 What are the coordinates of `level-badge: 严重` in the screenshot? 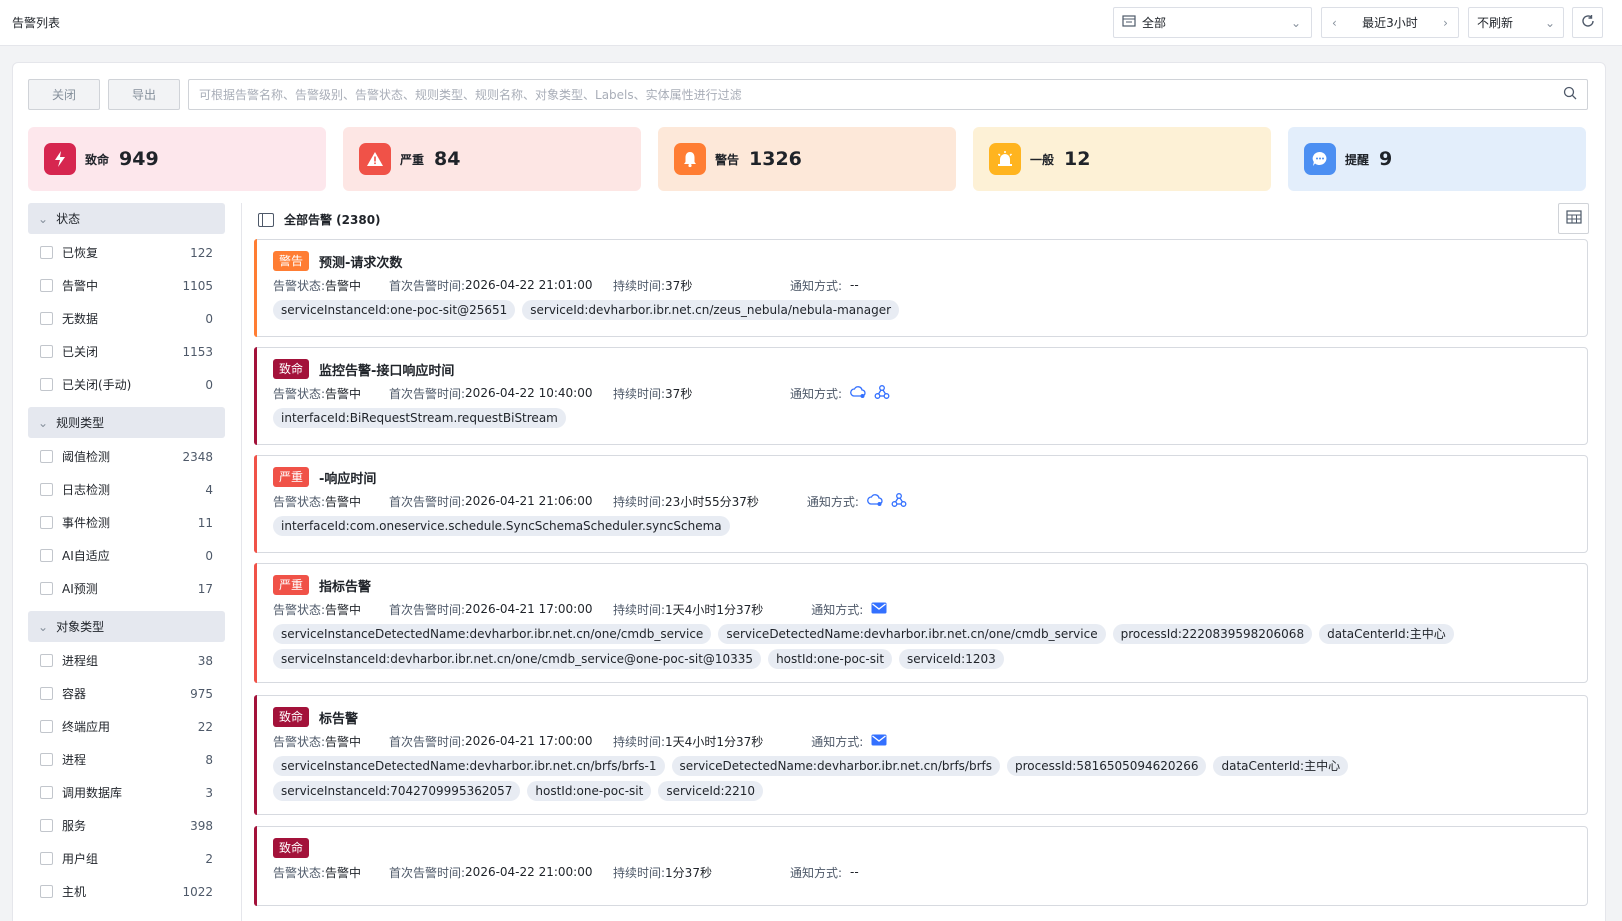 It's located at (291, 585).